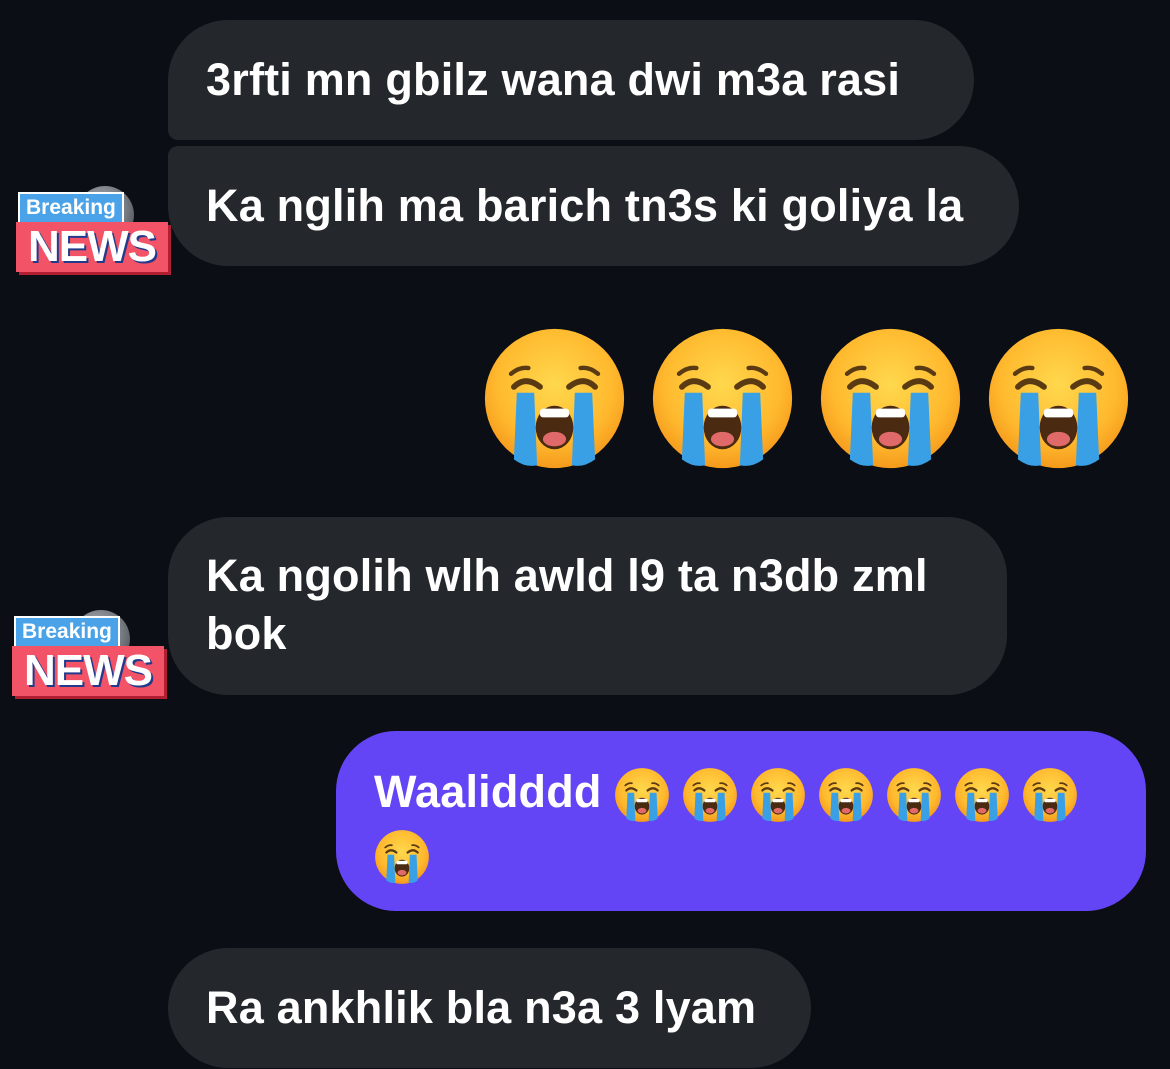  I want to click on message-text: Ka nglih ma barich tn3s ki goliya la, so click(585, 205).